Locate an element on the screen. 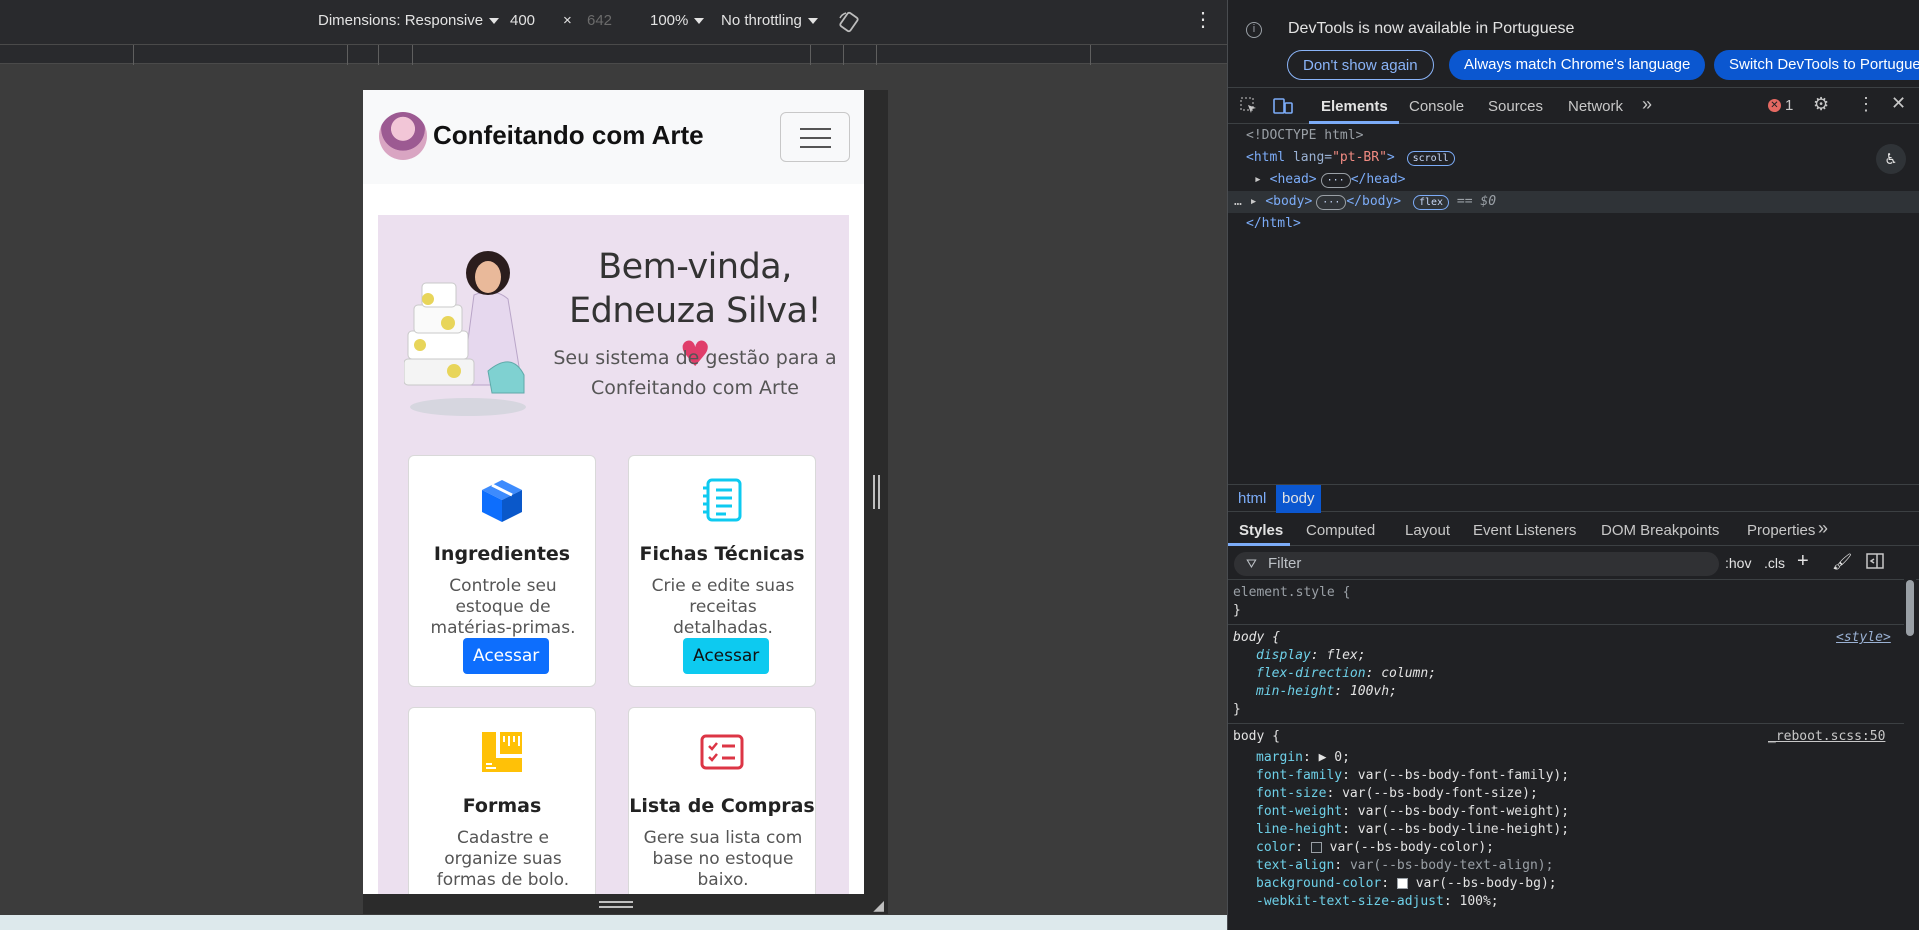 Image resolution: width=1919 pixels, height=930 pixels. tab-elements: Elements is located at coordinates (1354, 106).